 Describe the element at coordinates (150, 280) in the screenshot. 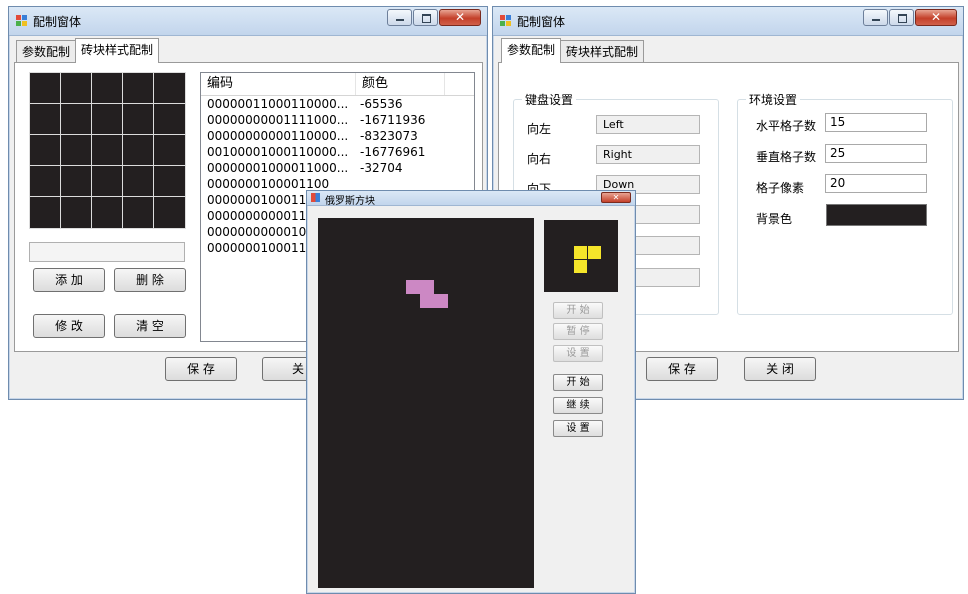

I see `delete-button: 删 除` at that location.